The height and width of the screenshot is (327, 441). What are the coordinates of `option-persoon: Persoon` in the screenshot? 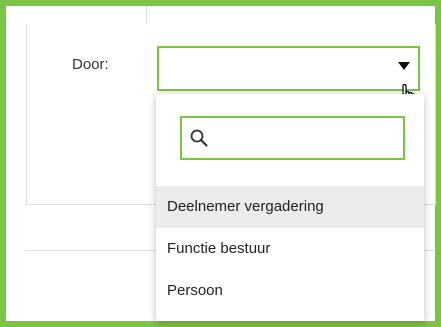 It's located at (290, 291).